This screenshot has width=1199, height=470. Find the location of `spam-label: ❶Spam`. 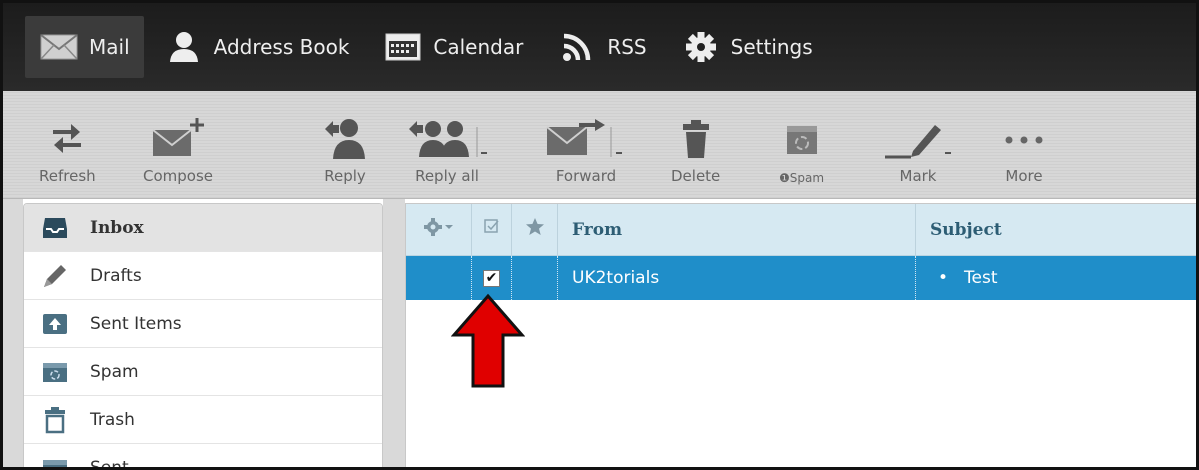

spam-label: ❶Spam is located at coordinates (802, 178).